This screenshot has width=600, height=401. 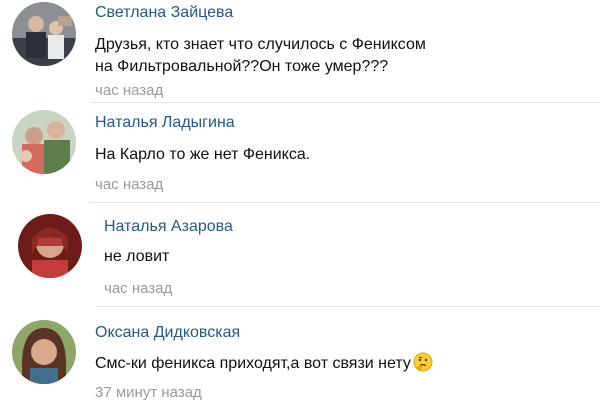 What do you see at coordinates (168, 227) in the screenshot?
I see `comment-author-link: Наталья Азарова` at bounding box center [168, 227].